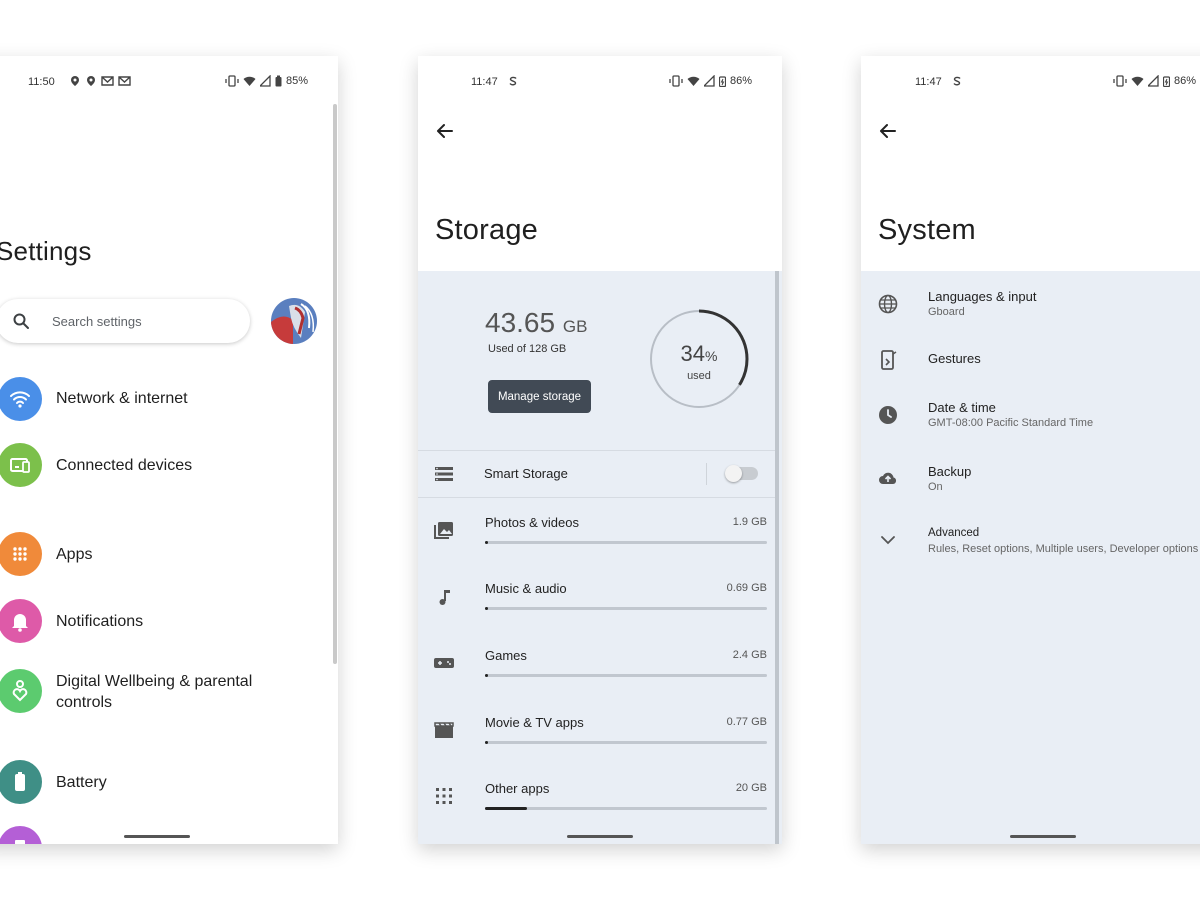  I want to click on storage-item-size: 2.4 GB, so click(749, 655).